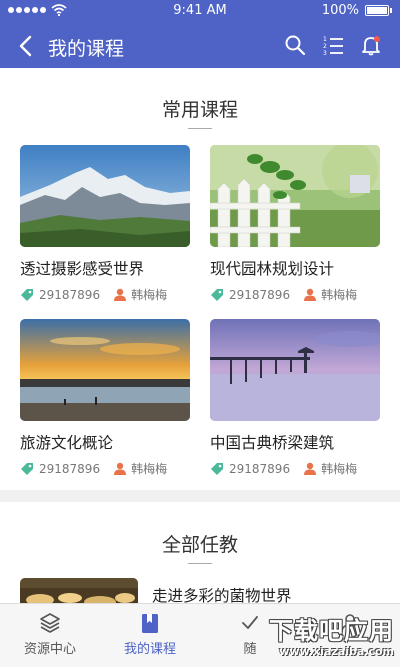 The image size is (400, 667). What do you see at coordinates (333, 45) in the screenshot?
I see `list-icon: 1 2 3` at bounding box center [333, 45].